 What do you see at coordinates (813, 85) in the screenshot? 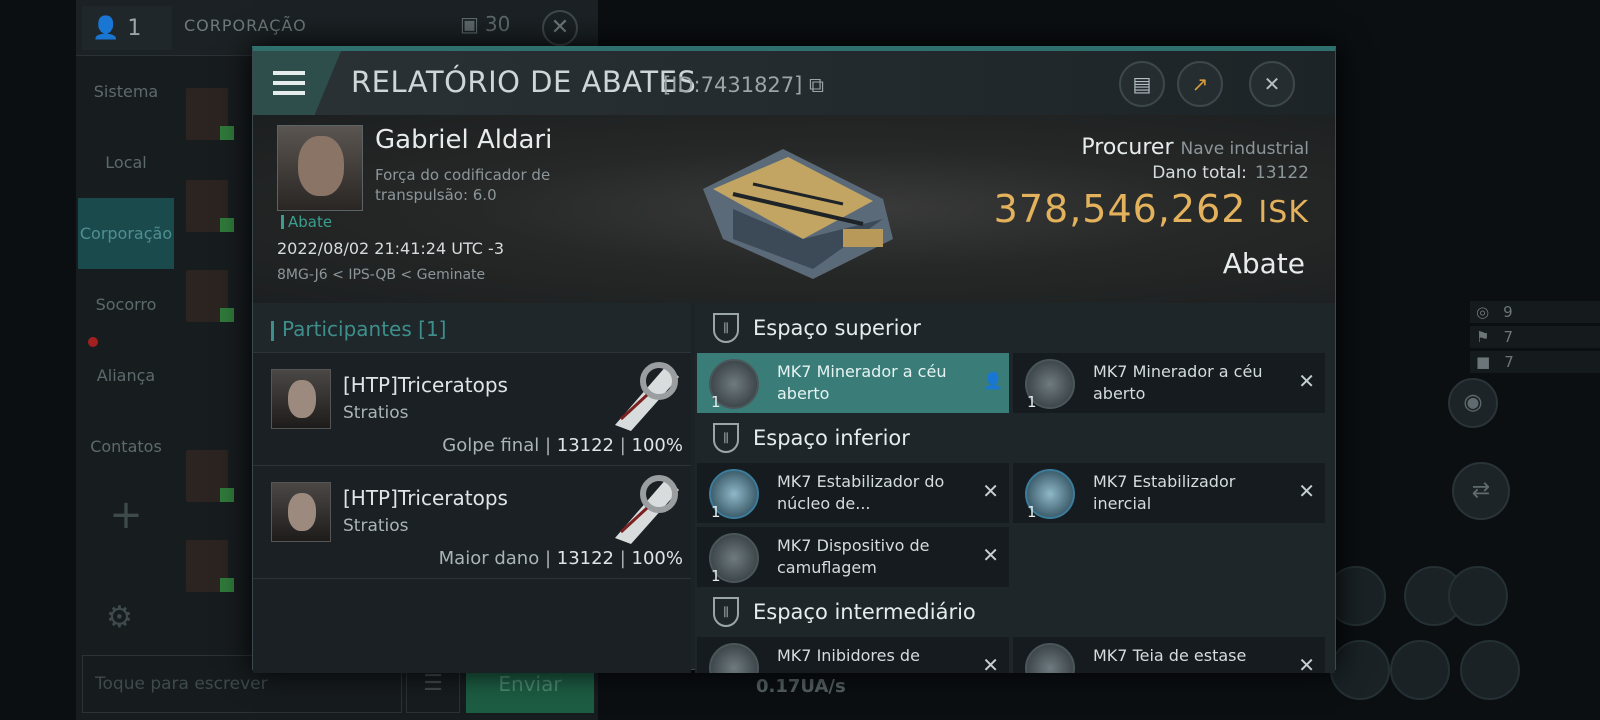
I see `copy-icon: ⧉` at bounding box center [813, 85].